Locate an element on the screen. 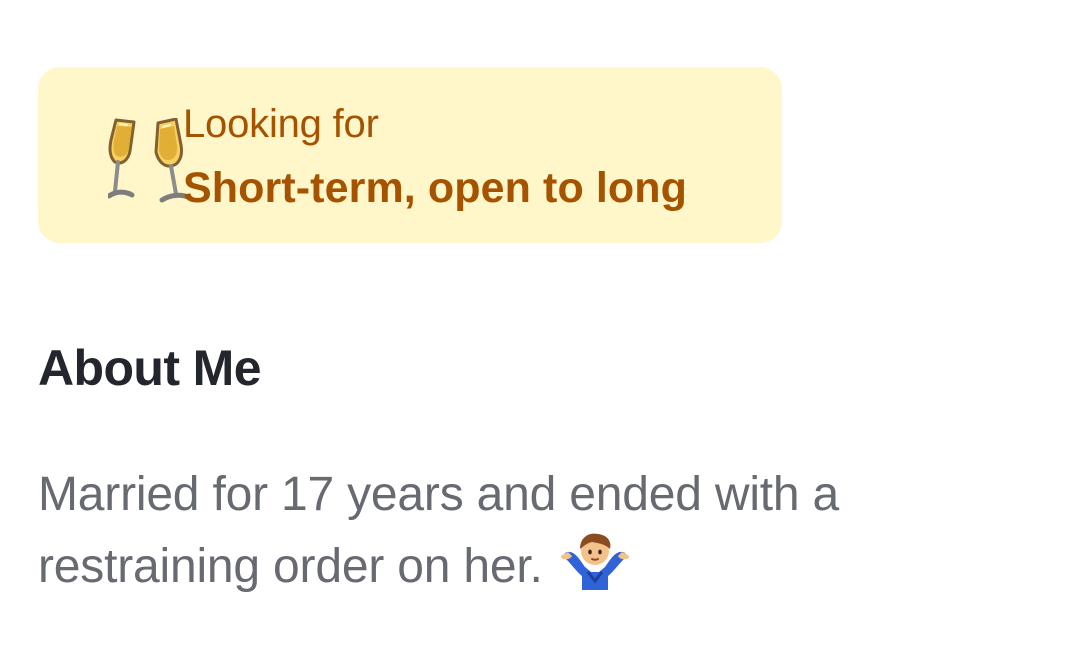  looking-for-label: Looking for is located at coordinates (281, 124).